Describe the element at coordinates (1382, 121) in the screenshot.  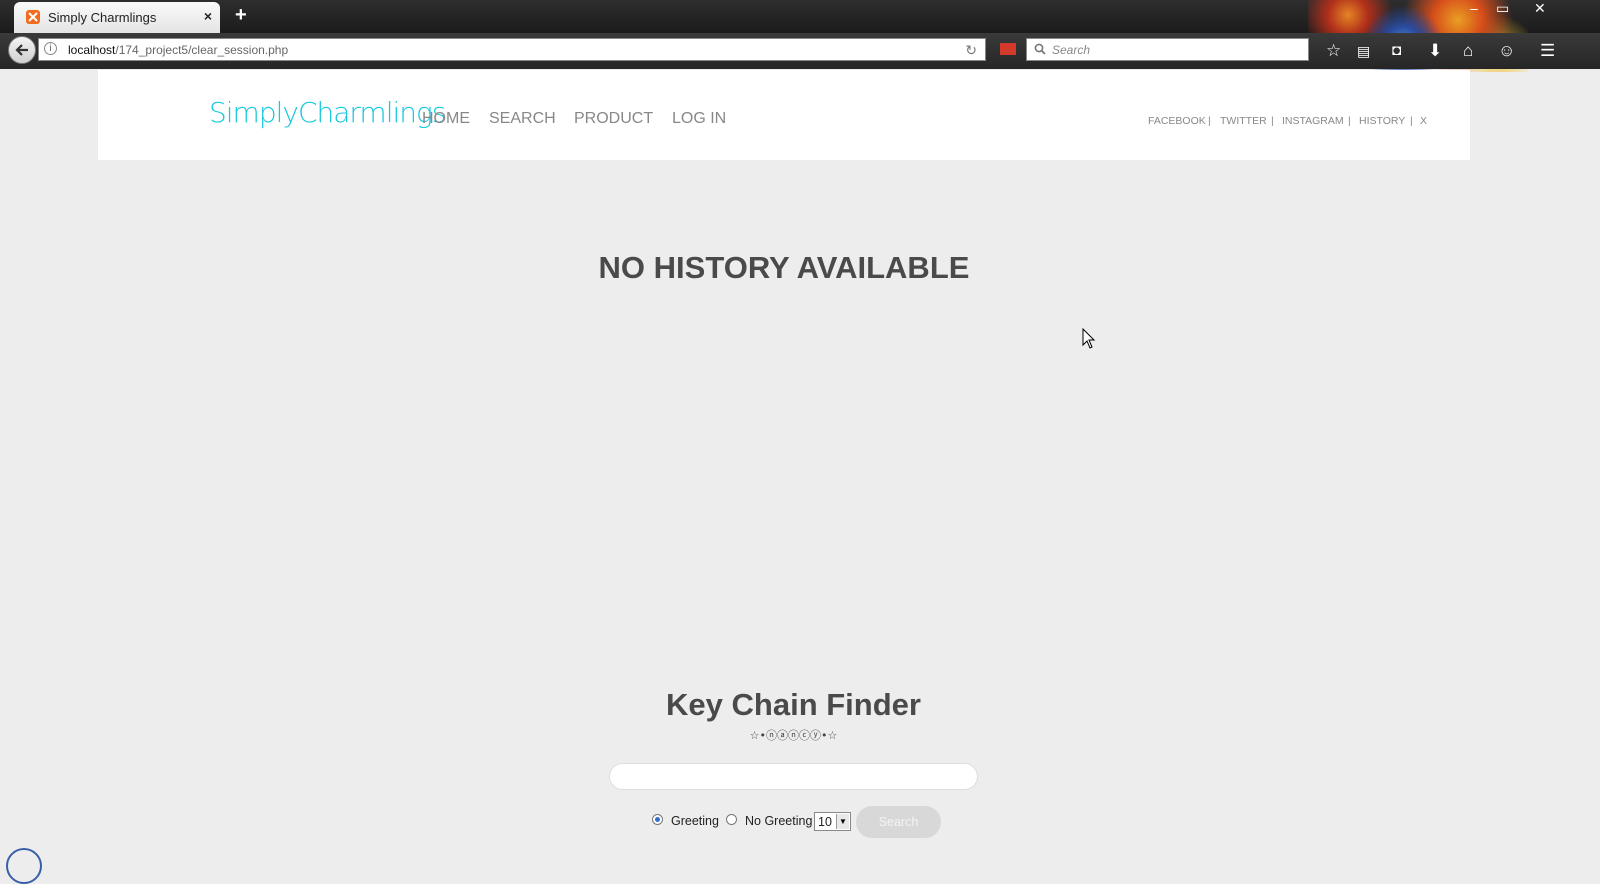
I see `history-link: HISTORY` at that location.